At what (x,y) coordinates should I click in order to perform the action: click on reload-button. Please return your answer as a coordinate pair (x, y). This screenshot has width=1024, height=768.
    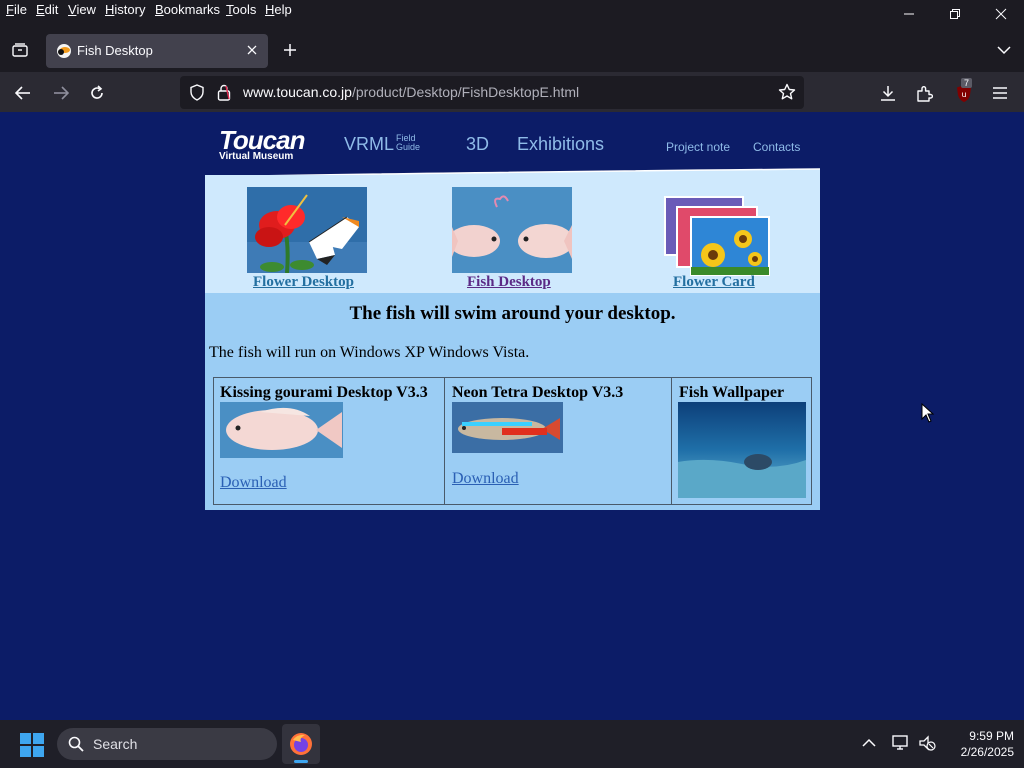
    Looking at the image, I should click on (97, 93).